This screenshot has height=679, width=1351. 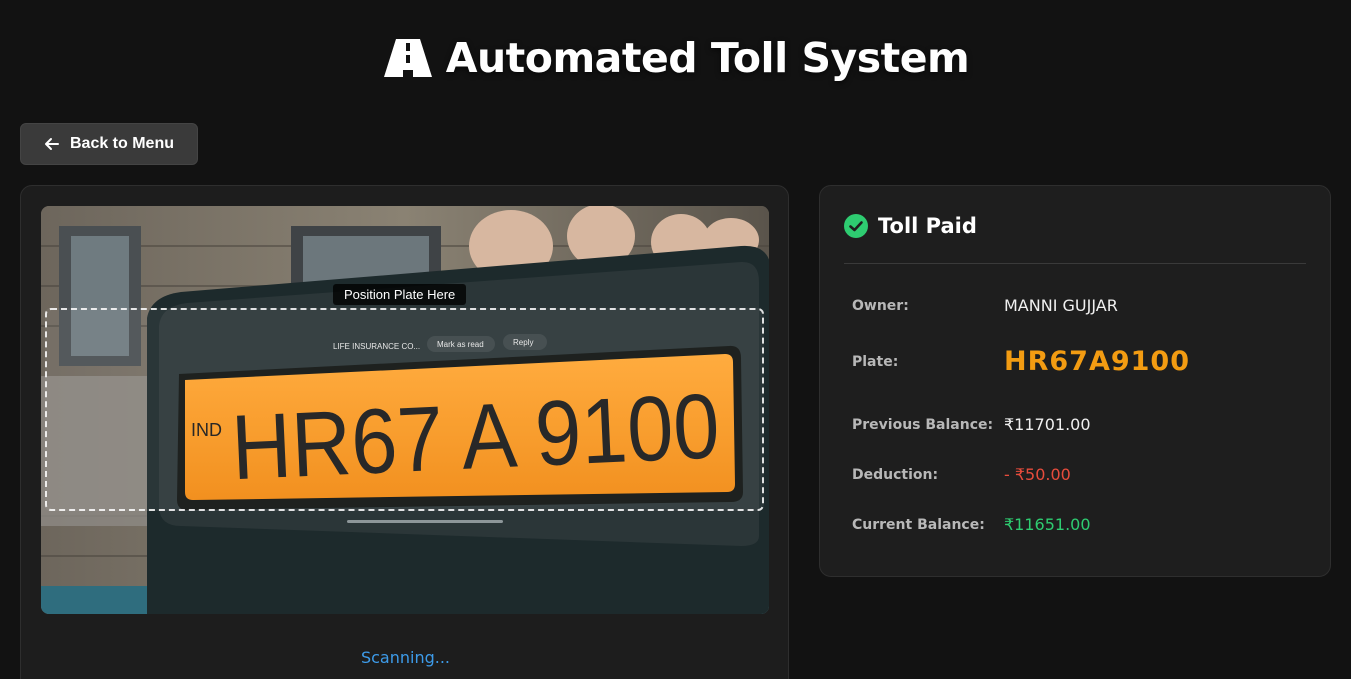 What do you see at coordinates (1082, 474) in the screenshot?
I see `deduction-row: Deduction: - ₹50.00` at bounding box center [1082, 474].